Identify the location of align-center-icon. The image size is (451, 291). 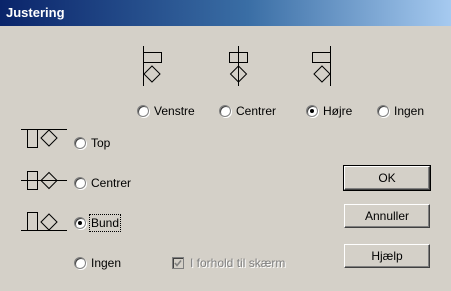
(238, 66).